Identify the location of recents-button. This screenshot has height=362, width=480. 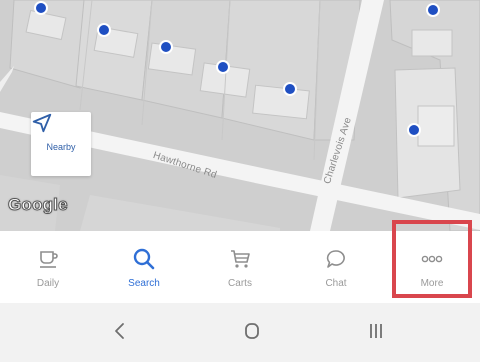
(376, 333).